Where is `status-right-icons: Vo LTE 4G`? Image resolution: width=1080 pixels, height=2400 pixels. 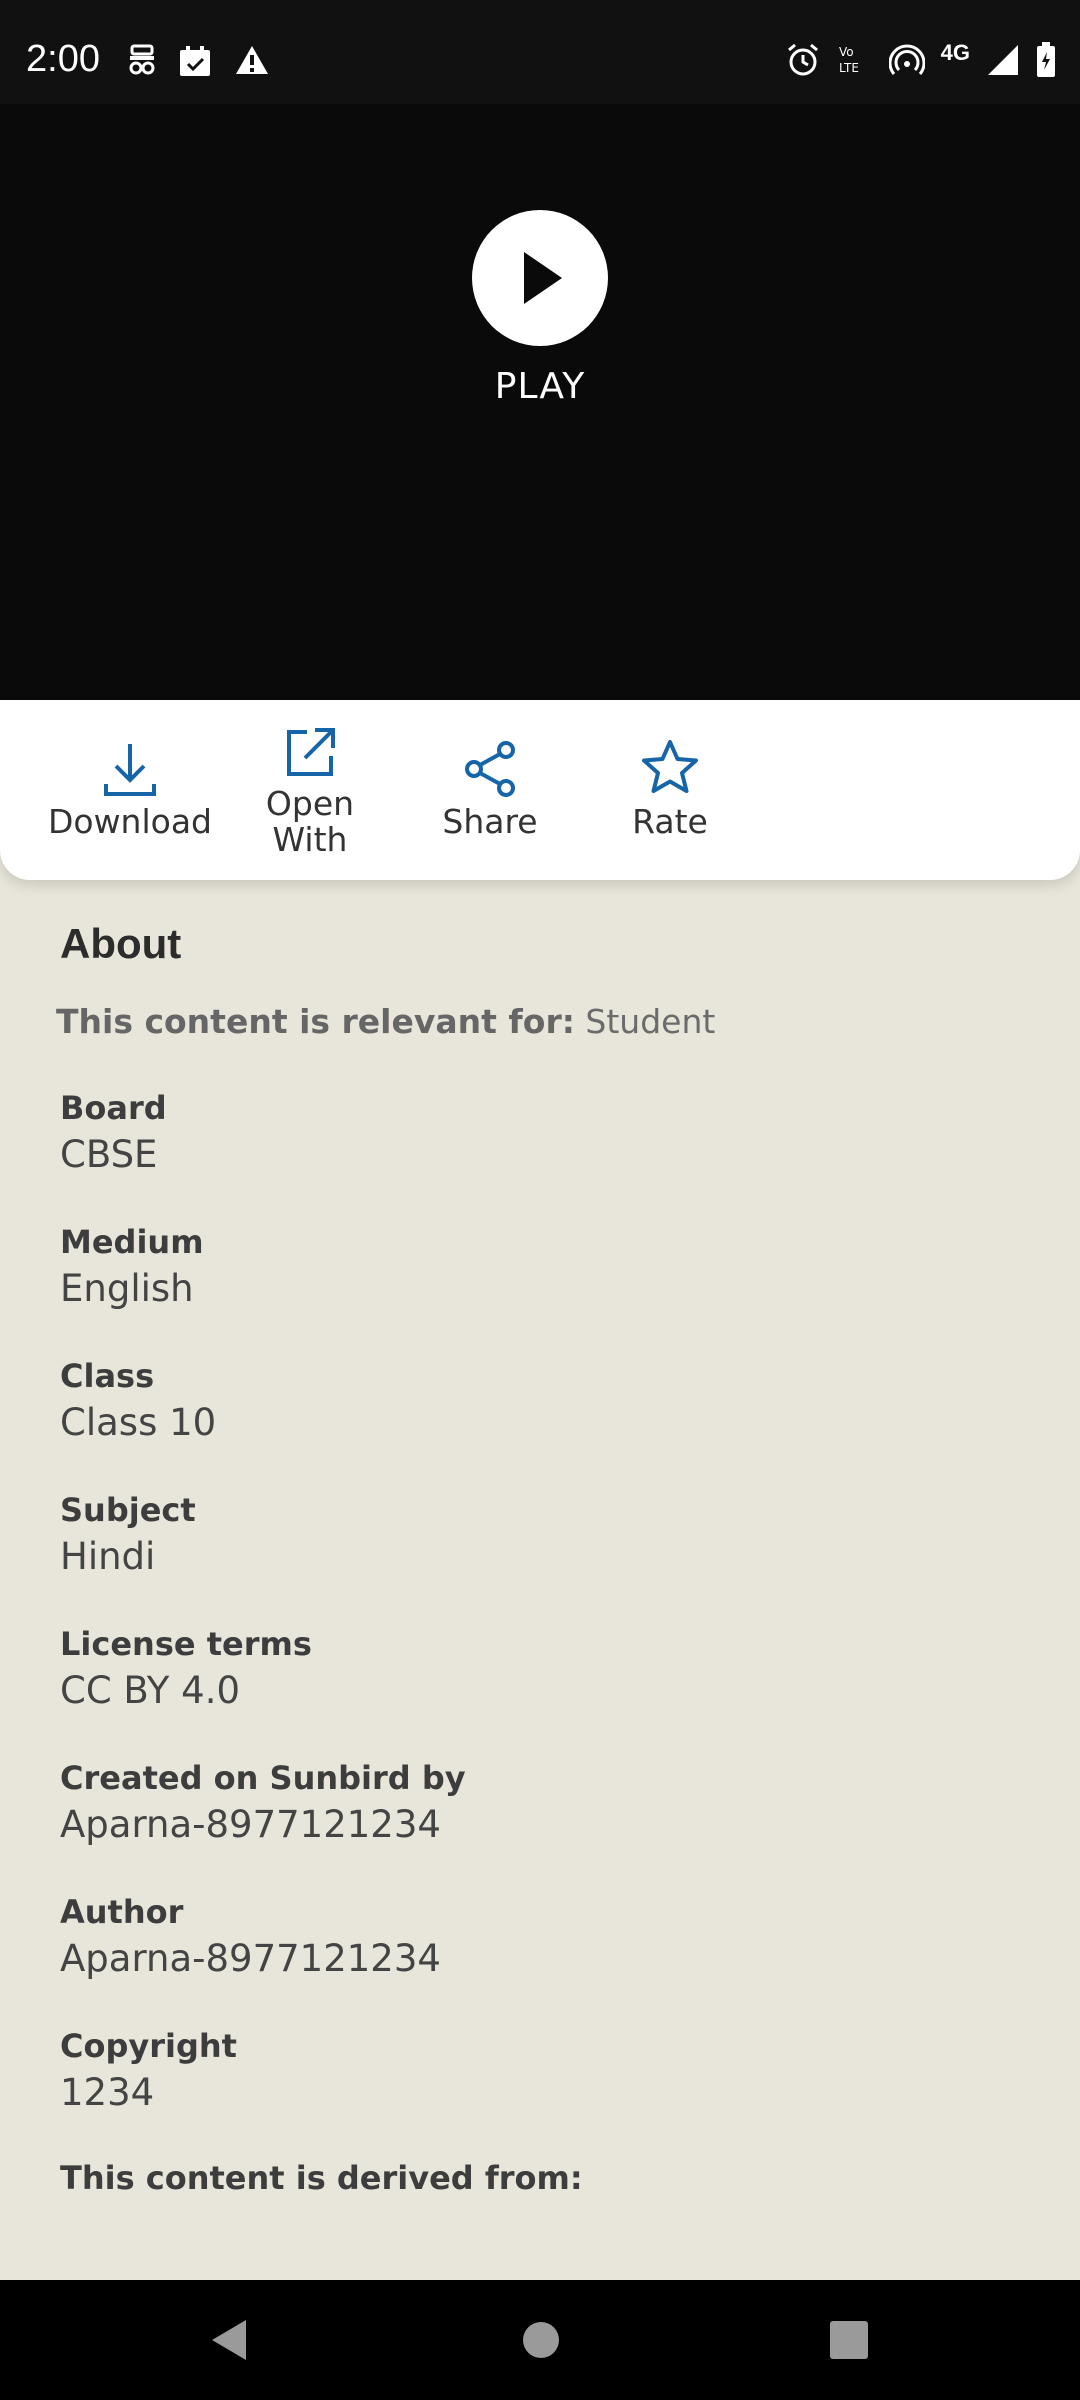
status-right-icons: Vo LTE 4G is located at coordinates (920, 59).